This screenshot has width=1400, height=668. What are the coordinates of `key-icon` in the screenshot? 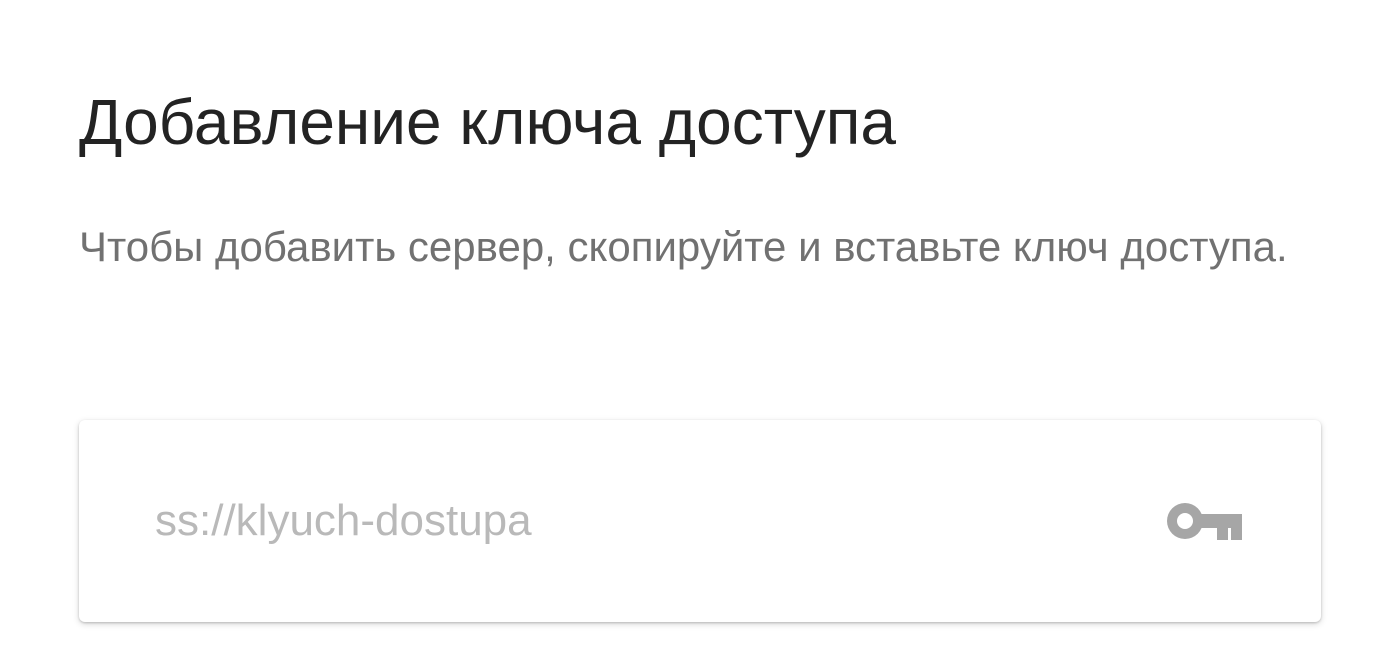 It's located at (1204, 521).